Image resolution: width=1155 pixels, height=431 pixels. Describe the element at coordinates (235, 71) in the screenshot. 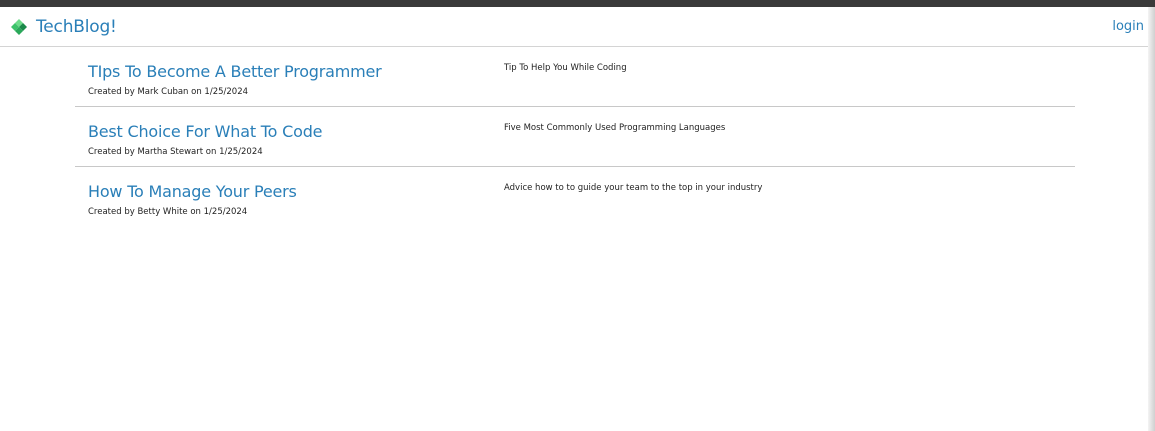

I see `post-title-link: TIps To Become A Better Programmer` at that location.